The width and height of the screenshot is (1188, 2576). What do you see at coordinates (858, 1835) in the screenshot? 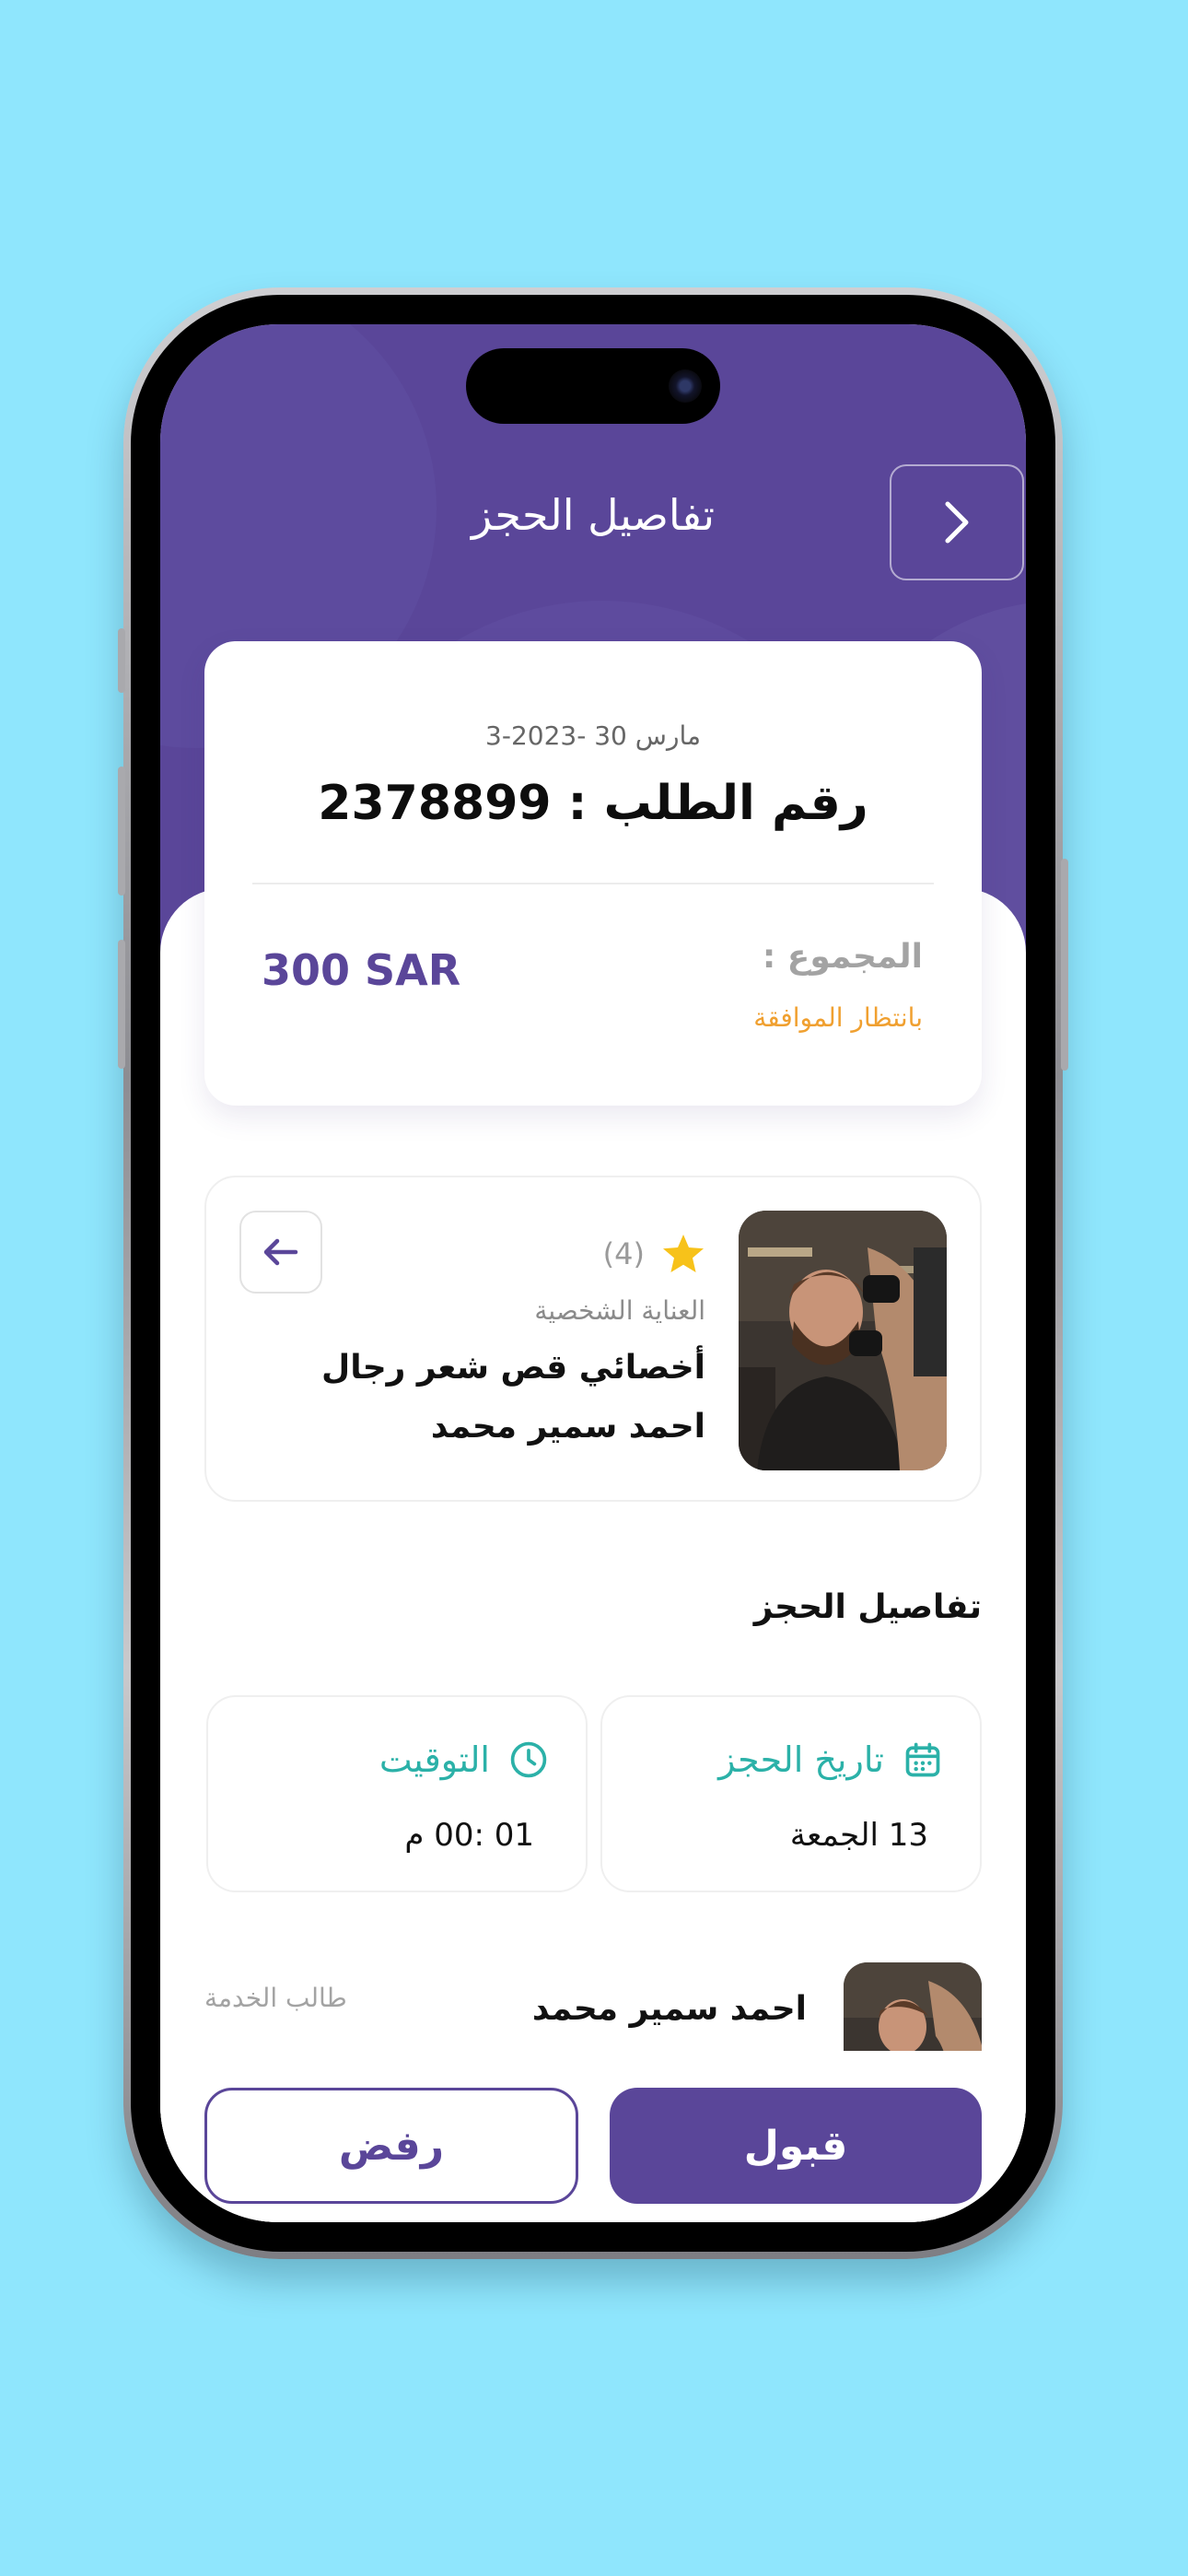
I see `booking-date-value: 13 الجمعة` at bounding box center [858, 1835].